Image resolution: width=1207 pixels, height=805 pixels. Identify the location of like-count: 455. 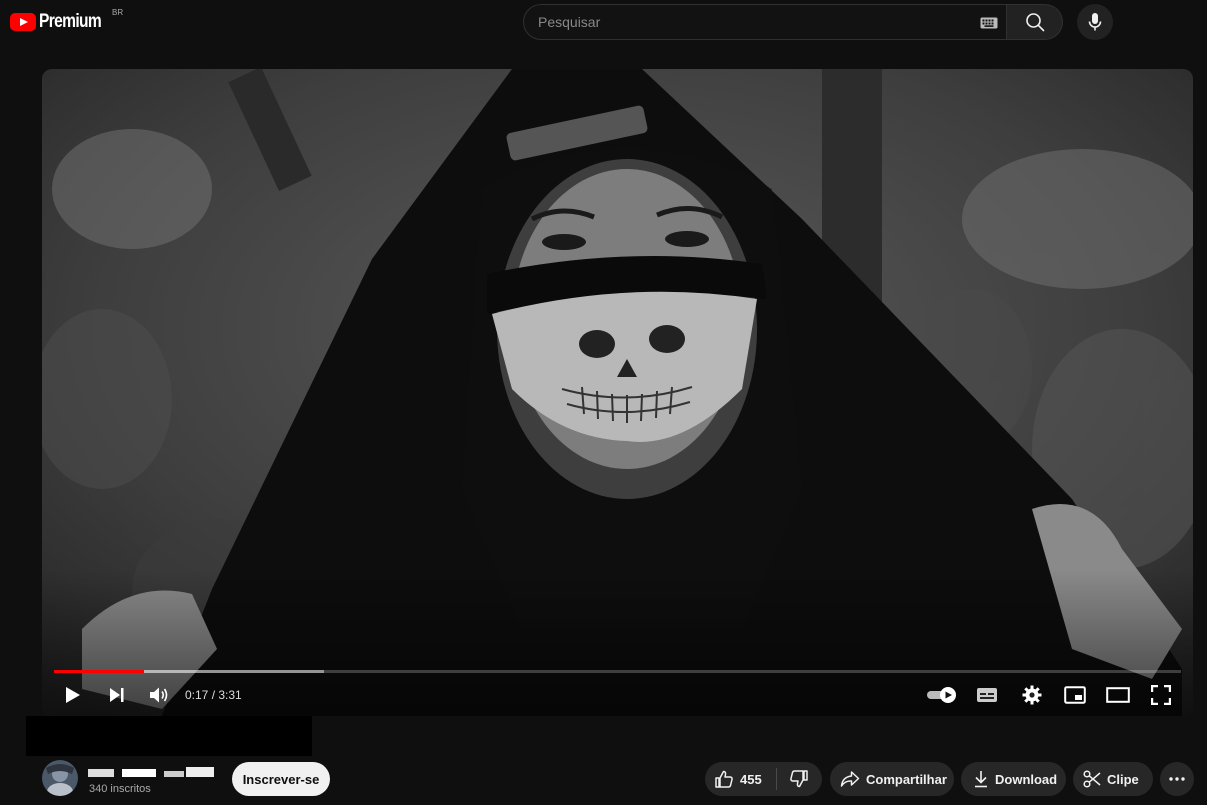
(751, 779).